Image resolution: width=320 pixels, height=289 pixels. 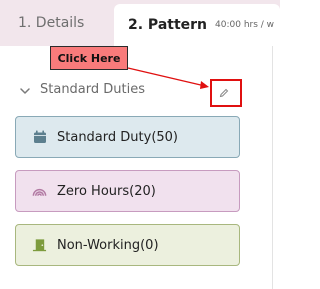 I want to click on standard-duties-header: Standard Duties, so click(x=81, y=89).